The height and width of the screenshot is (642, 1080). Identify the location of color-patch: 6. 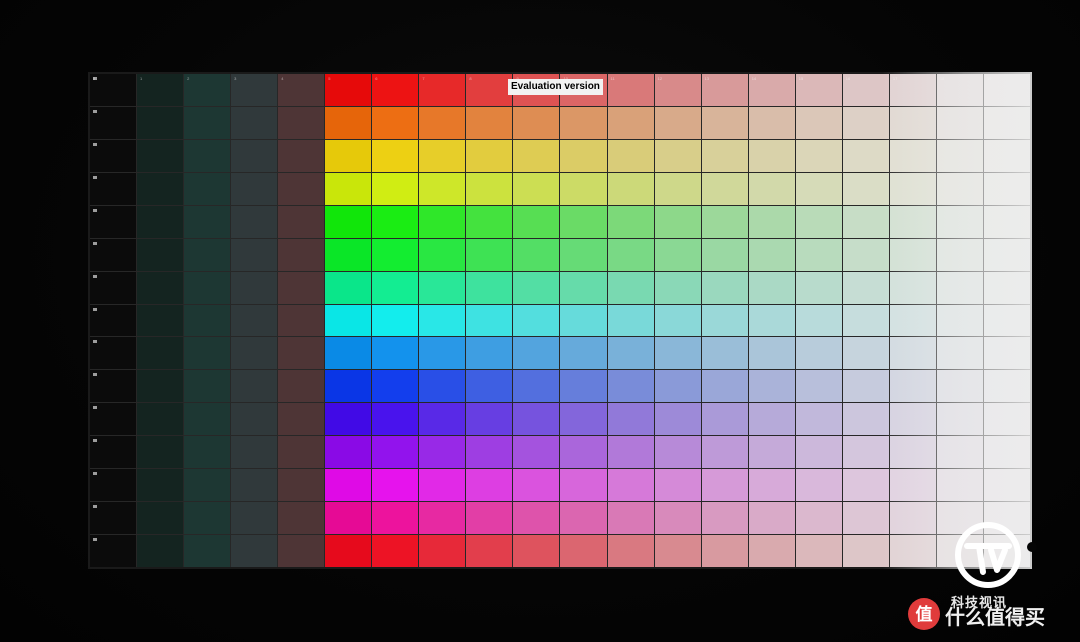
(395, 90).